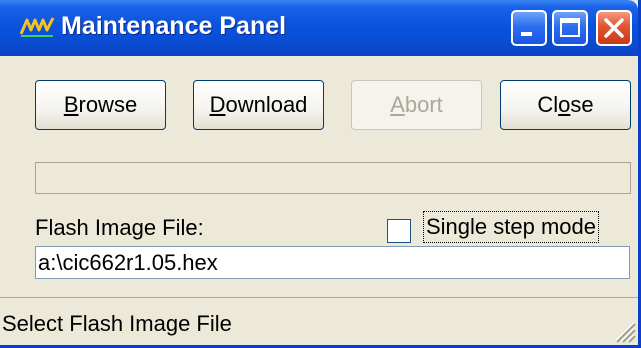 The height and width of the screenshot is (348, 641). I want to click on download-label-accel: D, so click(217, 104).